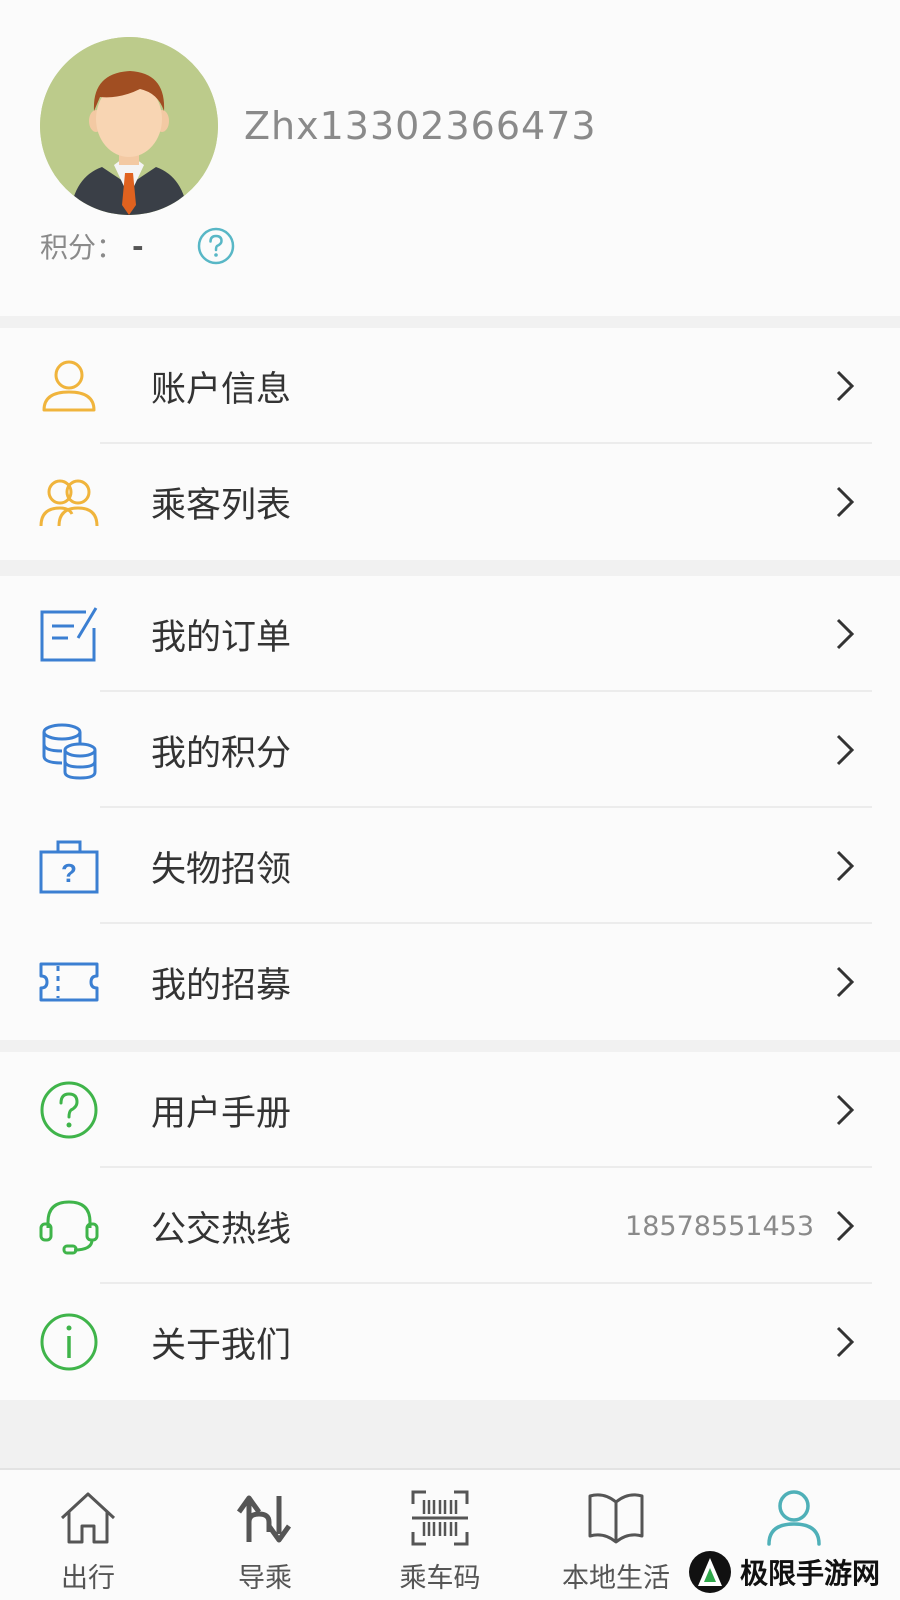 This screenshot has height=1600, width=900. Describe the element at coordinates (69, 386) in the screenshot. I see `user-icon` at that location.